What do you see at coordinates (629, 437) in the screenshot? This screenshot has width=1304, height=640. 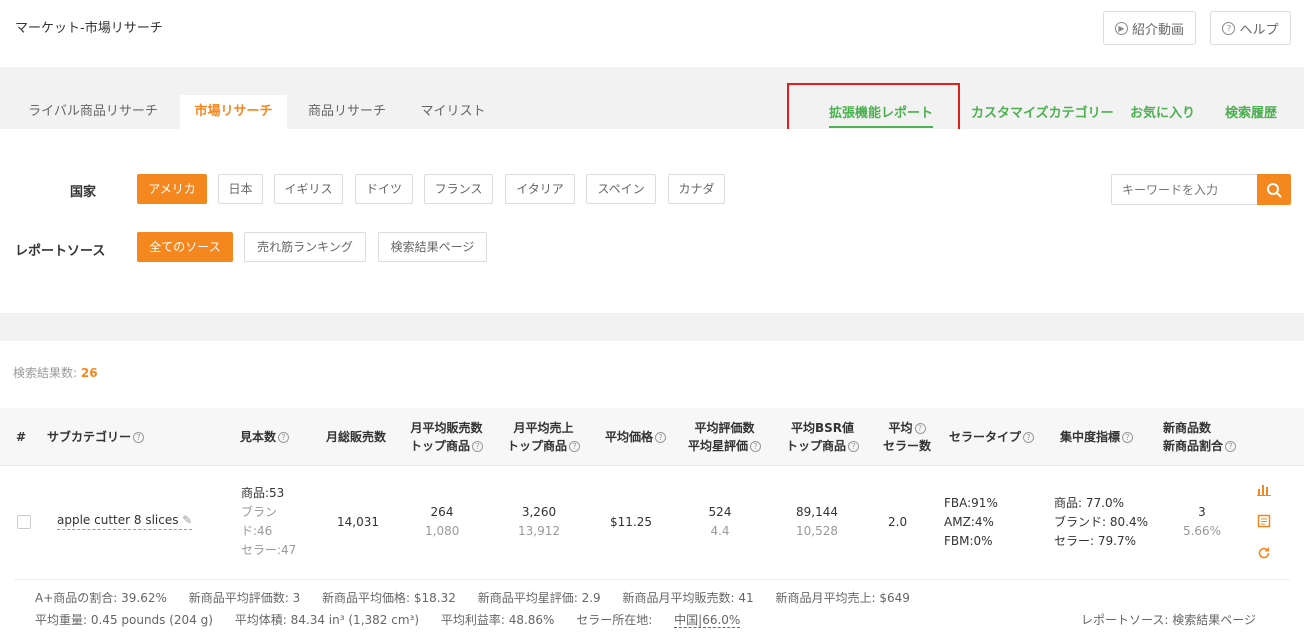 I see `header-avg-price-label: 平均価格` at bounding box center [629, 437].